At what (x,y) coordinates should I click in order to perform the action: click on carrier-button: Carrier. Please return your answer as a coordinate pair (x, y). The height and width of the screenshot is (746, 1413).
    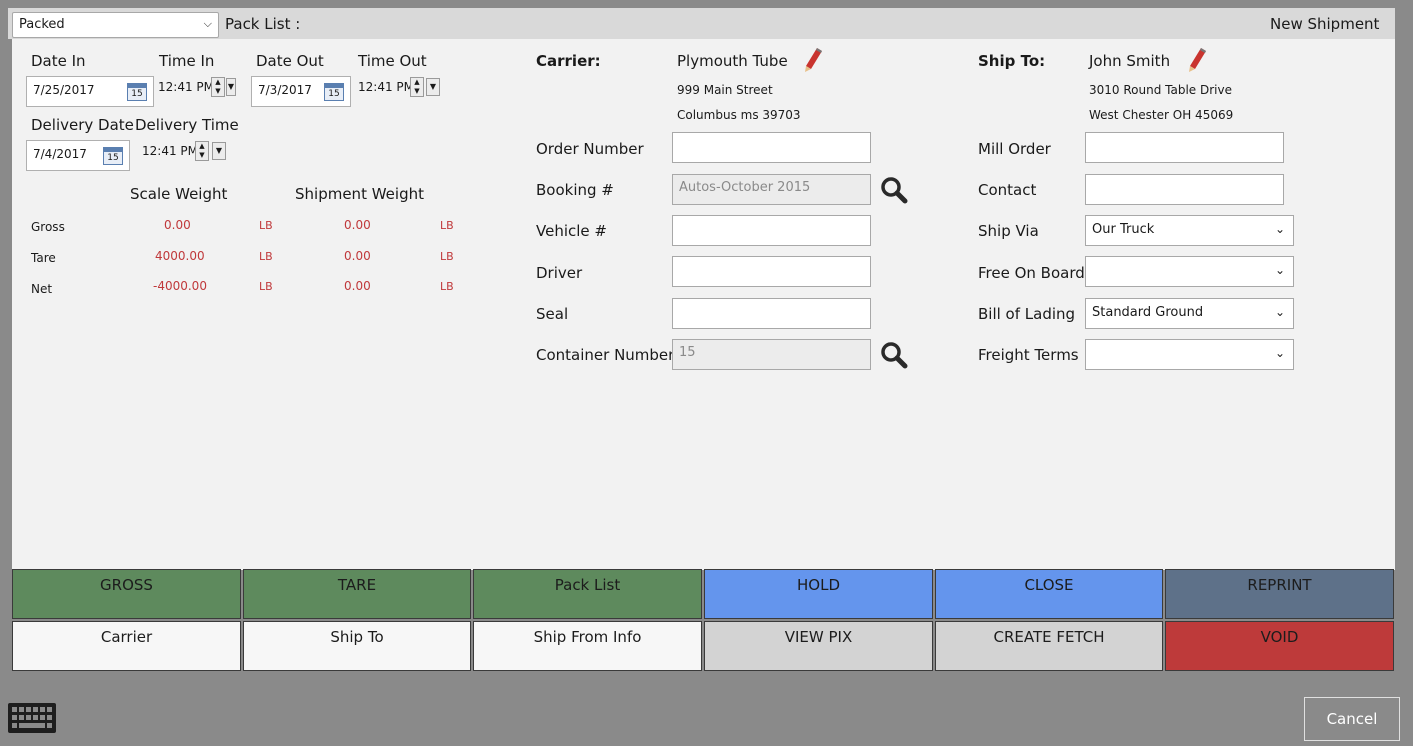
    Looking at the image, I should click on (126, 646).